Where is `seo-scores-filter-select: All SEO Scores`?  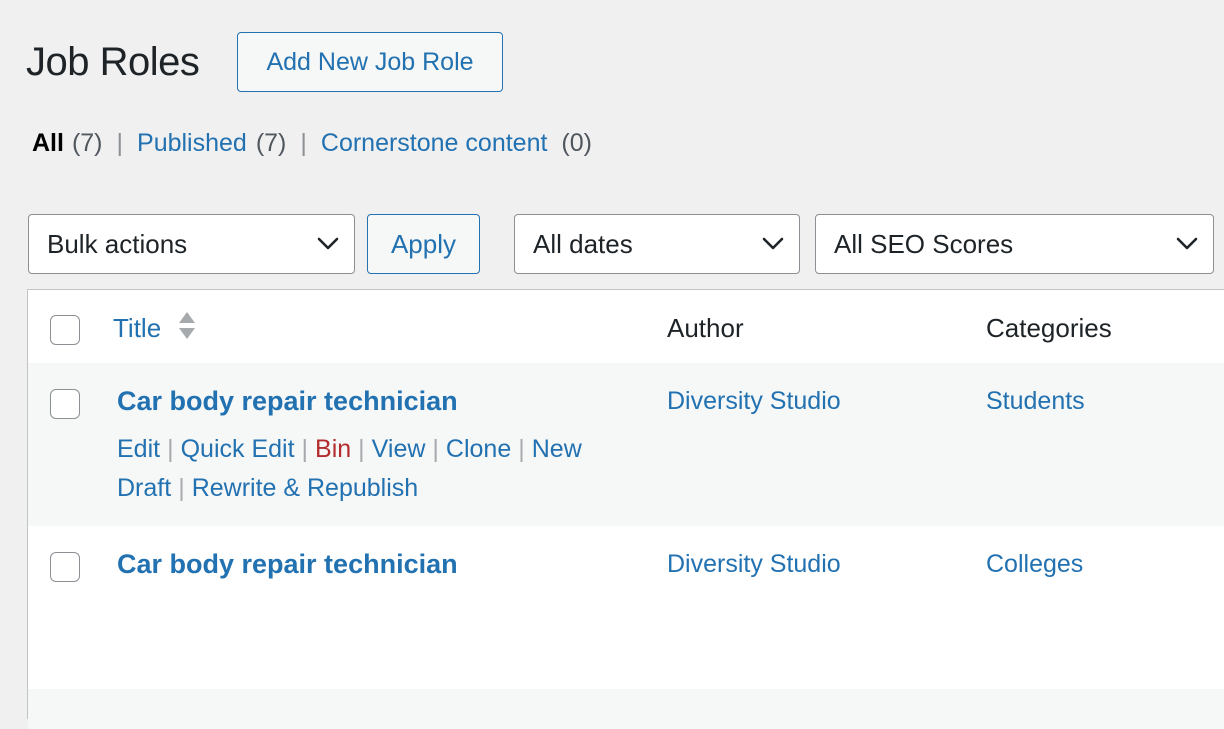 seo-scores-filter-select: All SEO Scores is located at coordinates (1014, 244).